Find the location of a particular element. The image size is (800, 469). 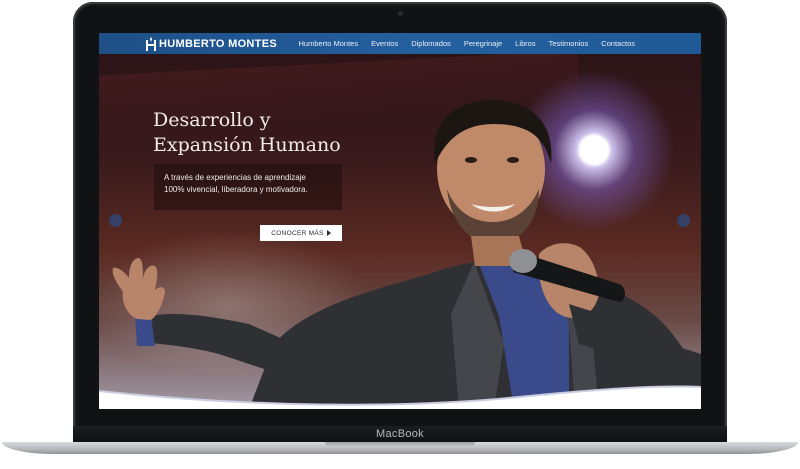

logo-text: HUMBERTO MONTES is located at coordinates (218, 44).